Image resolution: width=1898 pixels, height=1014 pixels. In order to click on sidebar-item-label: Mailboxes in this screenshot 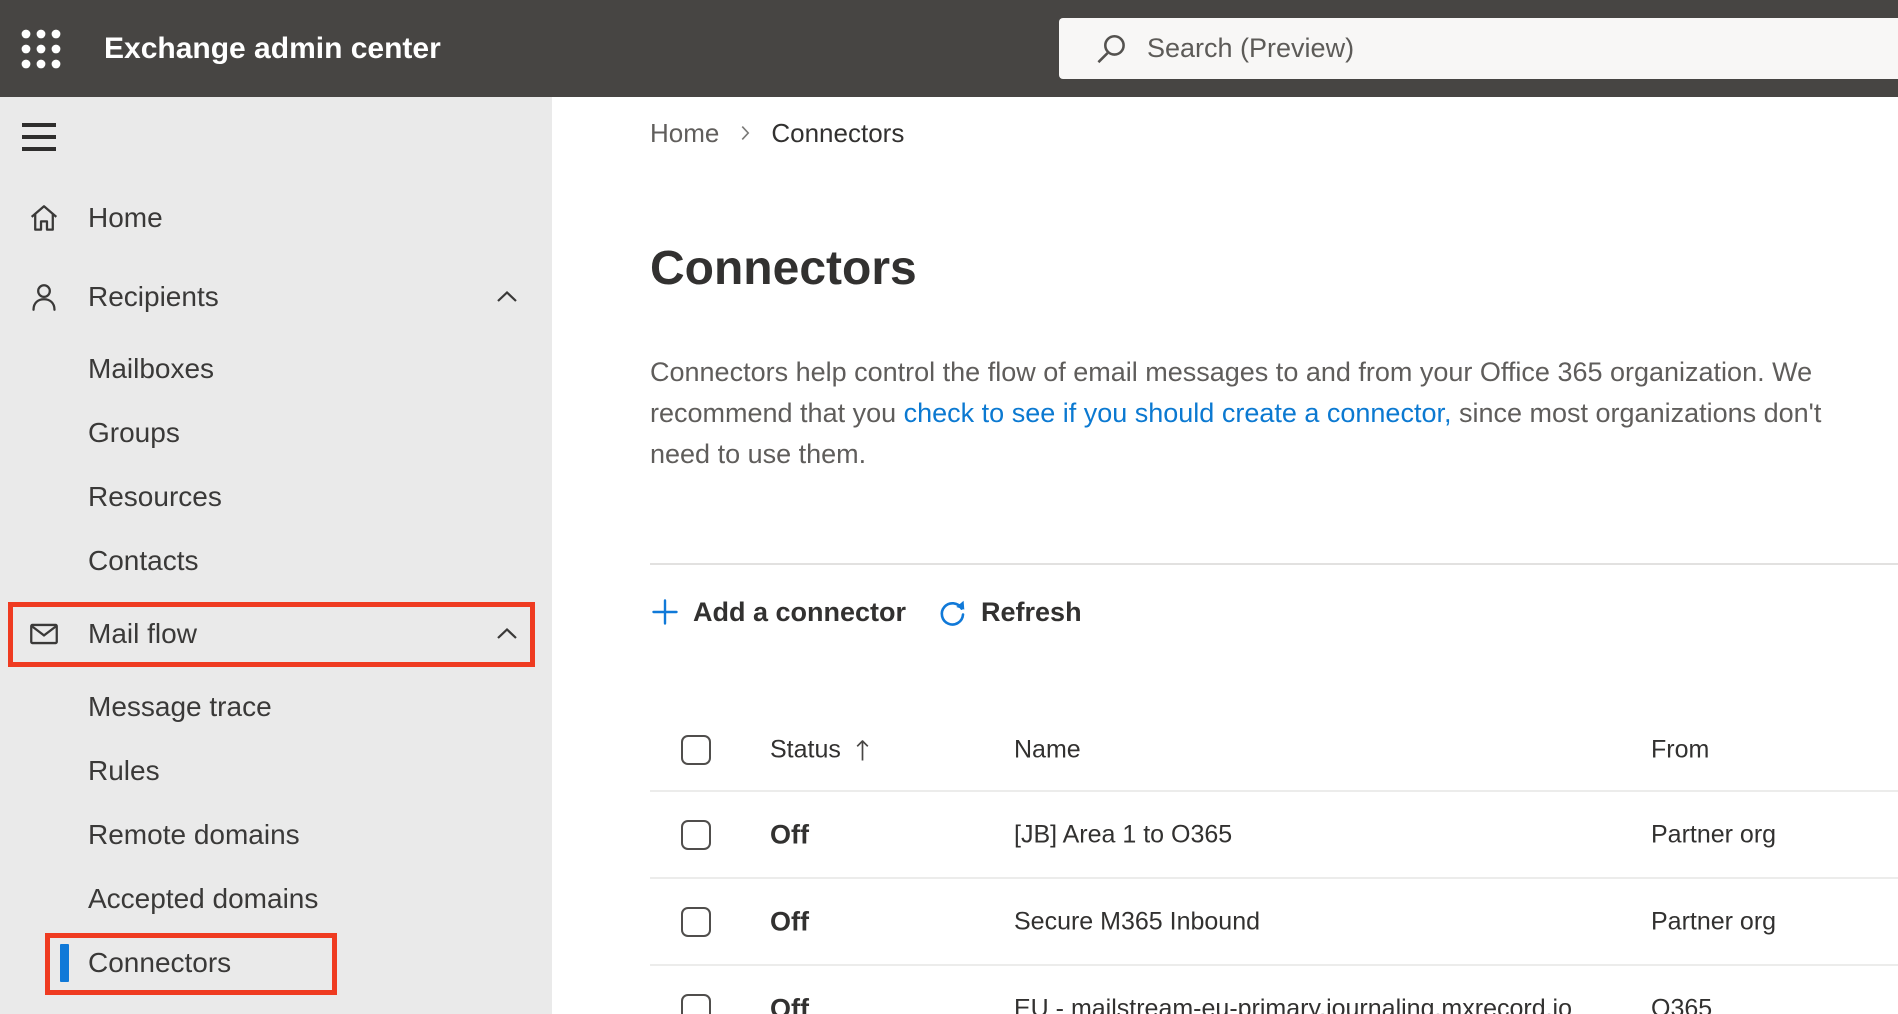, I will do `click(151, 368)`.